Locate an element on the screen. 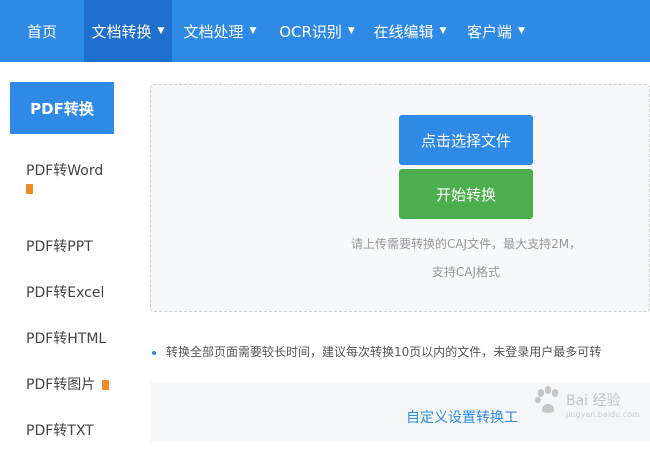 This screenshot has height=450, width=650. sidebar-item-pdf-to-ppt: PDF转PPT is located at coordinates (59, 246).